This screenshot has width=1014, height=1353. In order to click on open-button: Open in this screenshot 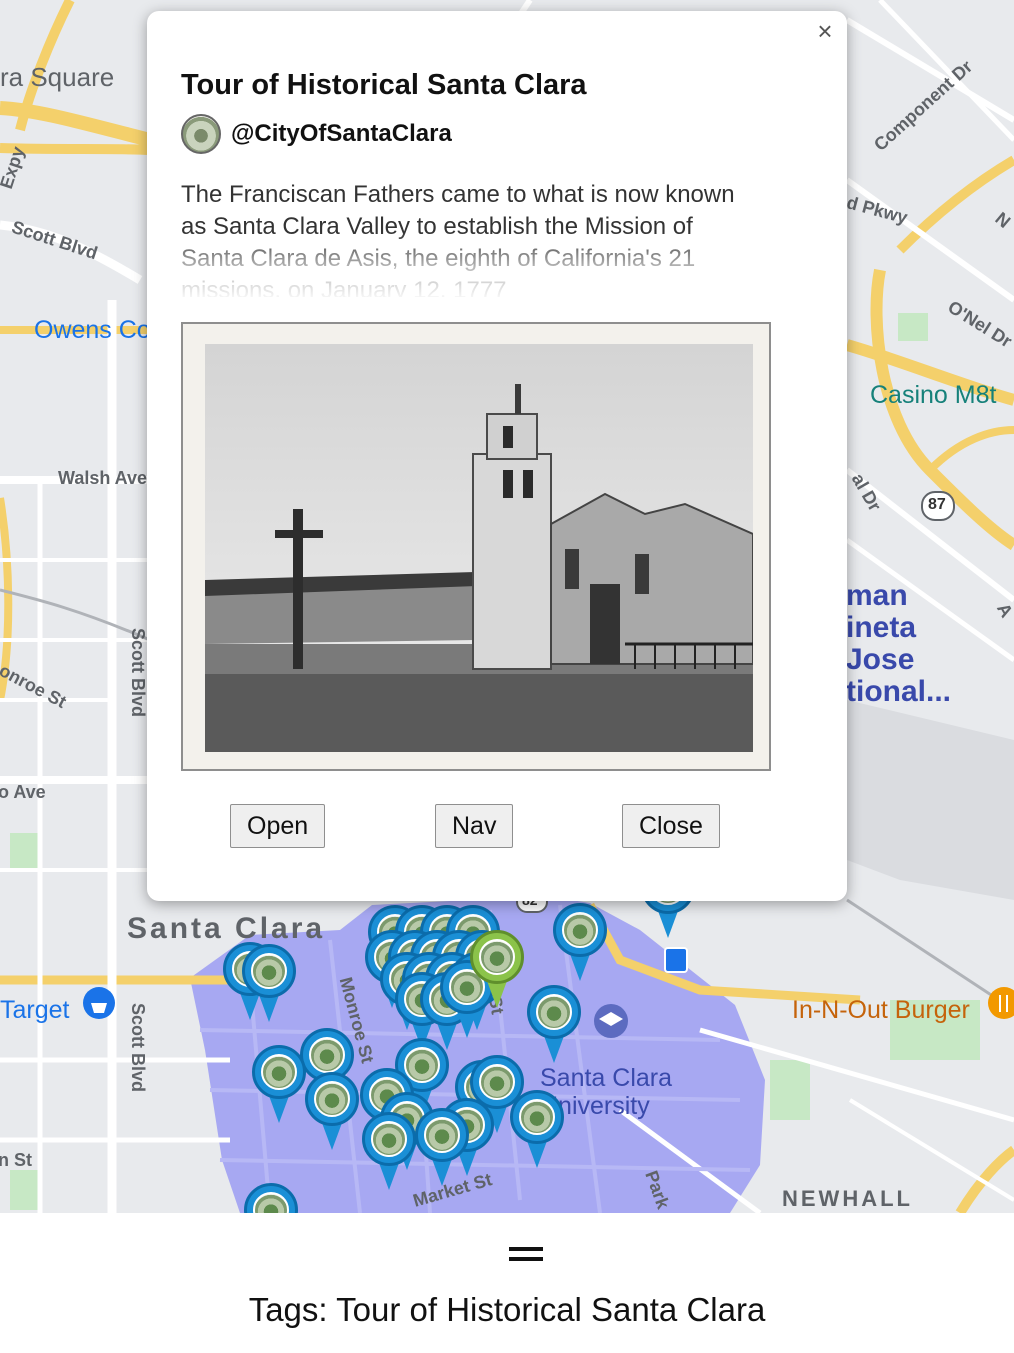, I will do `click(278, 826)`.